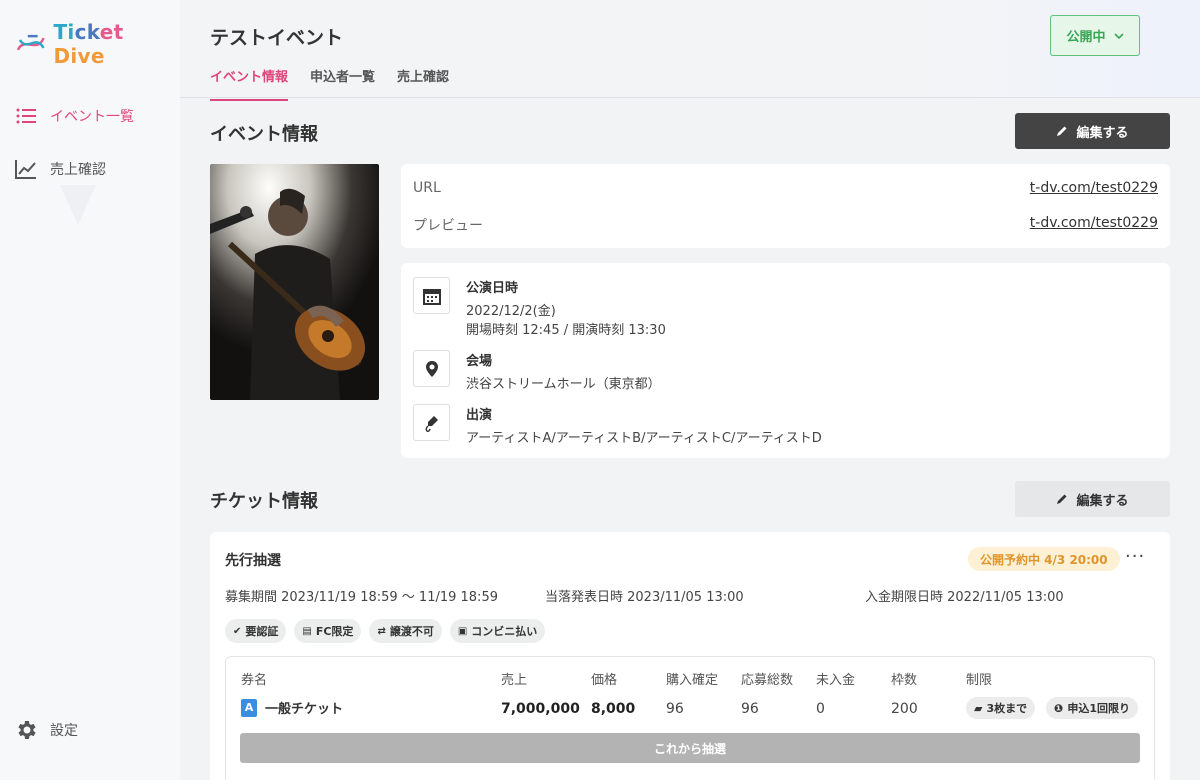 The image size is (1200, 780). I want to click on location-pin-icon, so click(431, 368).